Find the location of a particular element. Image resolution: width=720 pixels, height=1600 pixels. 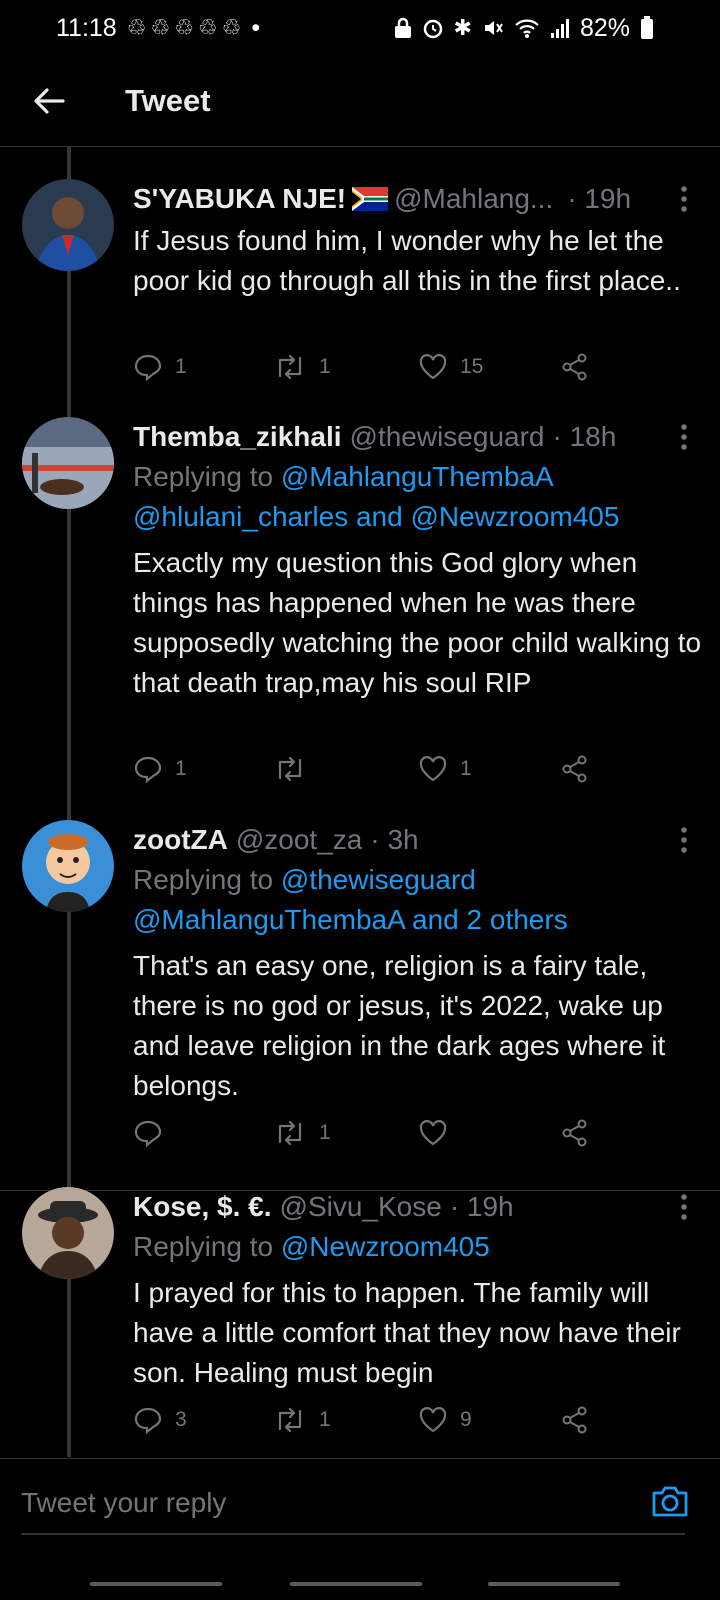

alarm-icon is located at coordinates (432, 29).